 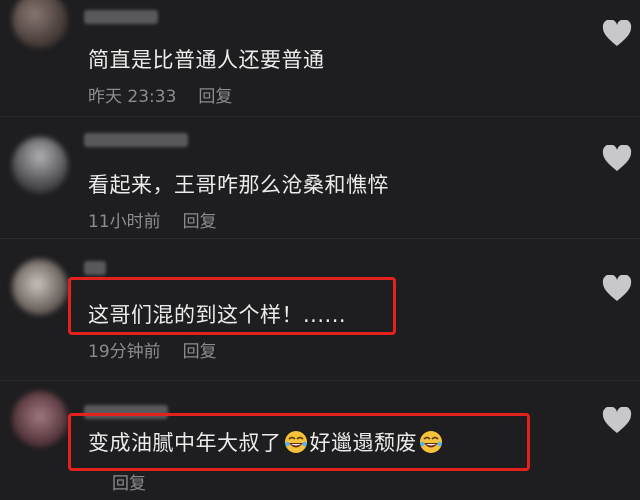 I want to click on comment-meta: 昨天 23:33 回复, so click(x=160, y=94).